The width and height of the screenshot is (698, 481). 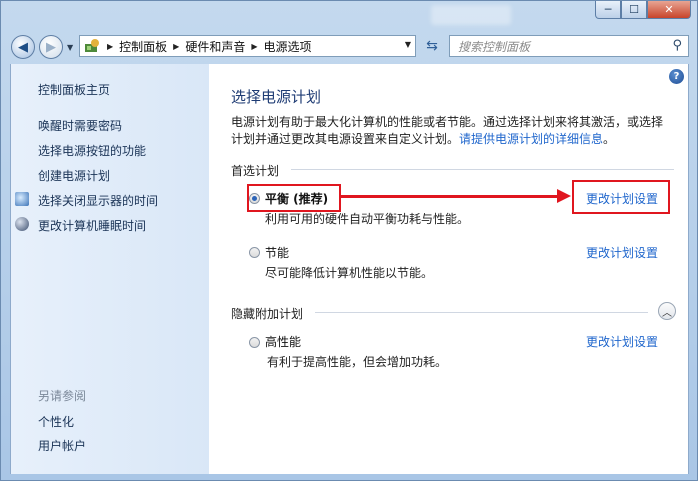 I want to click on plan-balanced-desc: 利用可用的硬件自动平衡功耗与性能。, so click(x=367, y=219).